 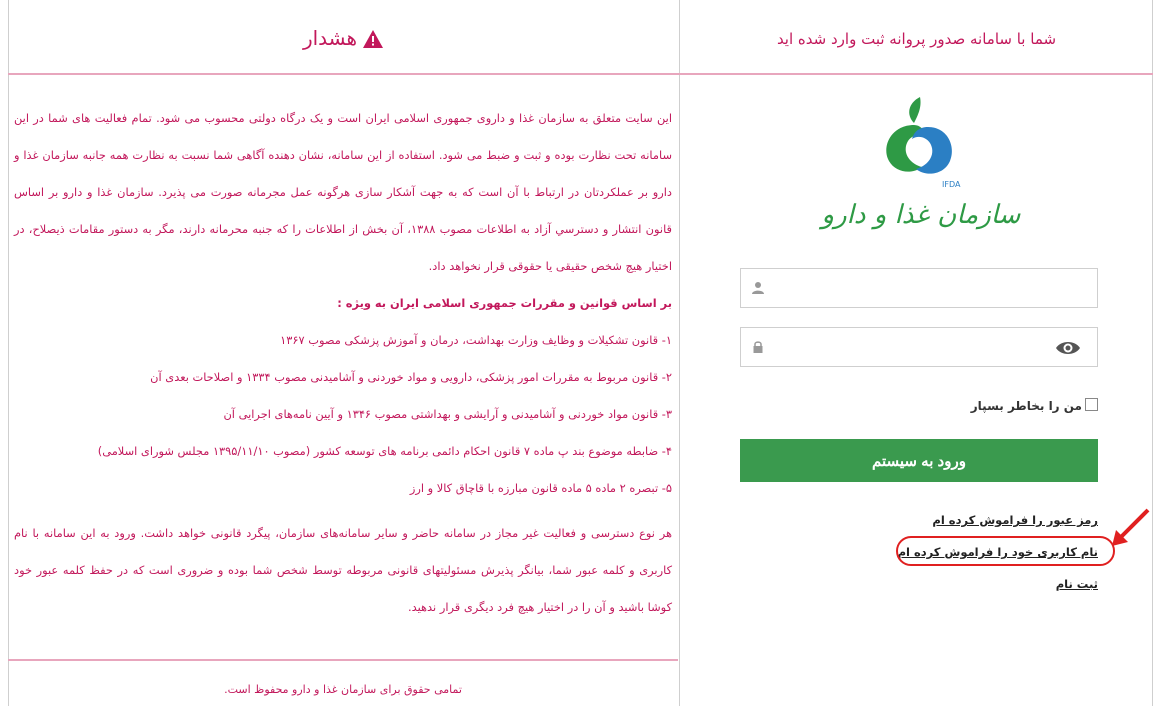 I want to click on warning-title: هشدار, so click(x=343, y=39).